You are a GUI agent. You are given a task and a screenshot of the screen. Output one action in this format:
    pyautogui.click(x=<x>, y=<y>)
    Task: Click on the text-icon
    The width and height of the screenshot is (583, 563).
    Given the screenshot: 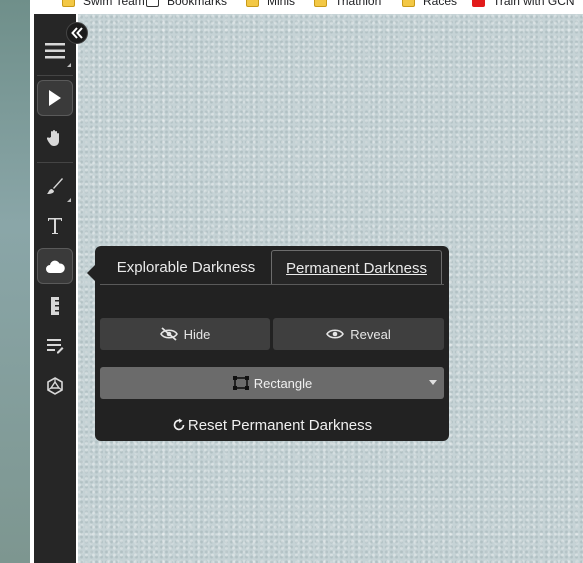 What is the action you would take?
    pyautogui.click(x=55, y=226)
    